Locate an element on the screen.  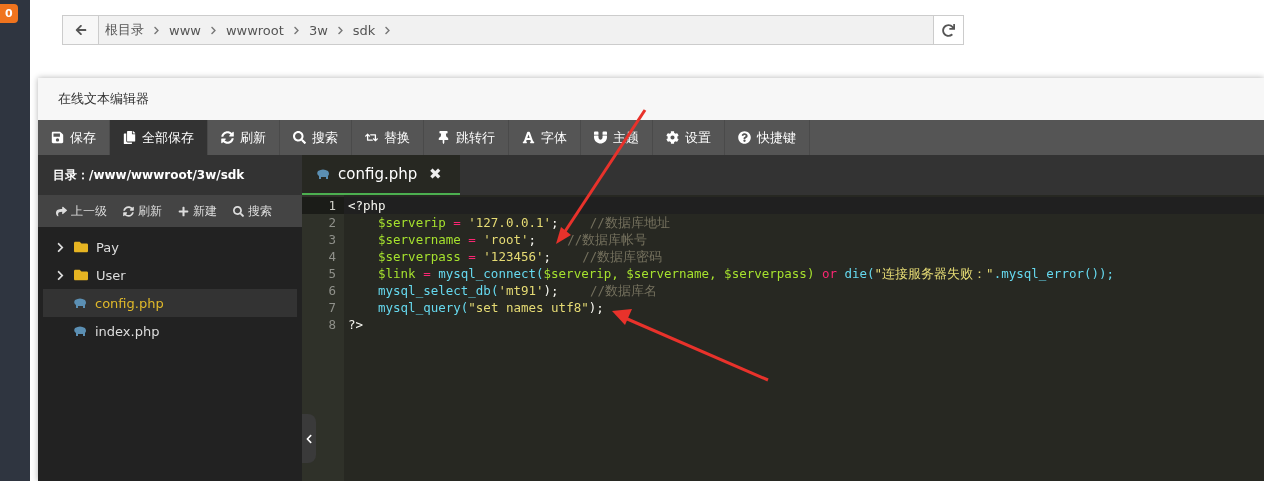
back-button is located at coordinates (81, 30).